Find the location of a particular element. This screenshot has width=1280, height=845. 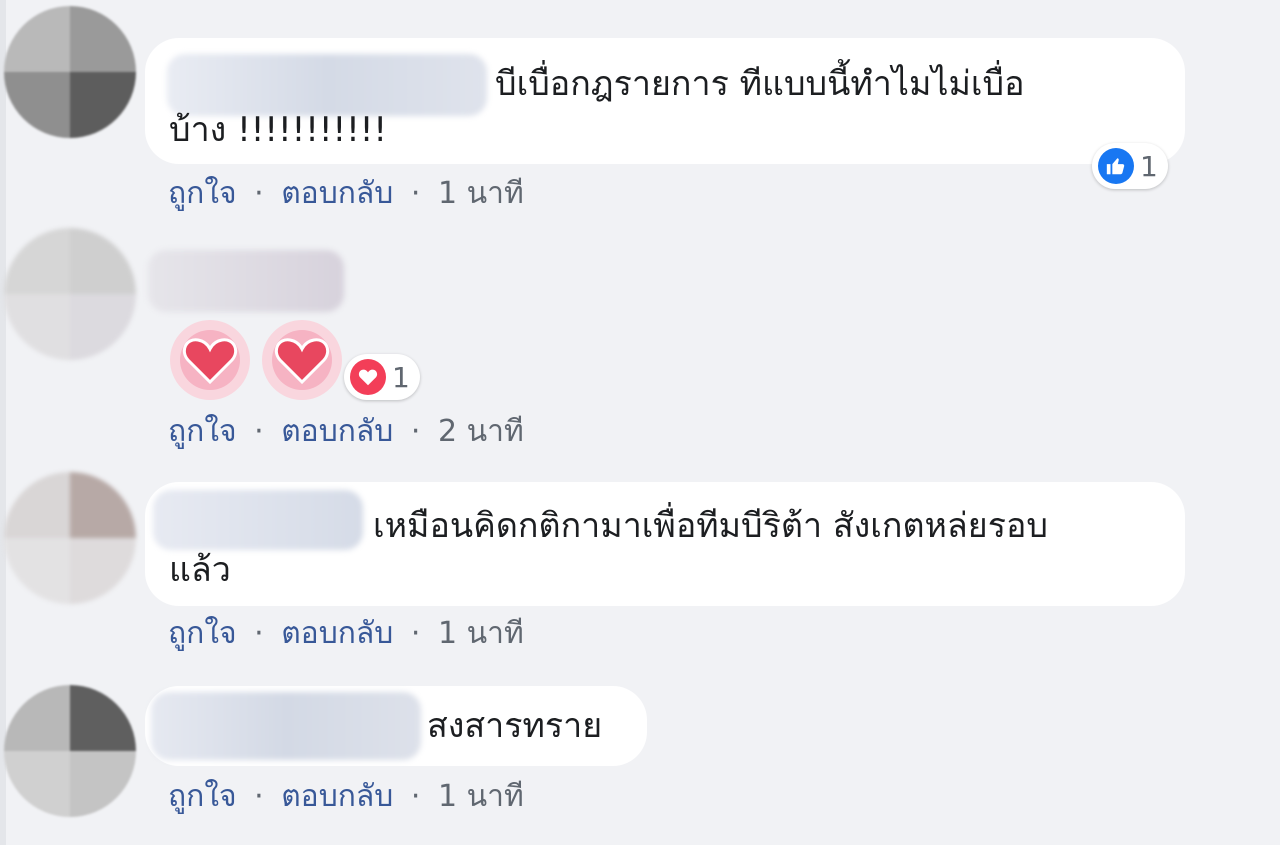

comment-text-line: แล้ว is located at coordinates (200, 570).